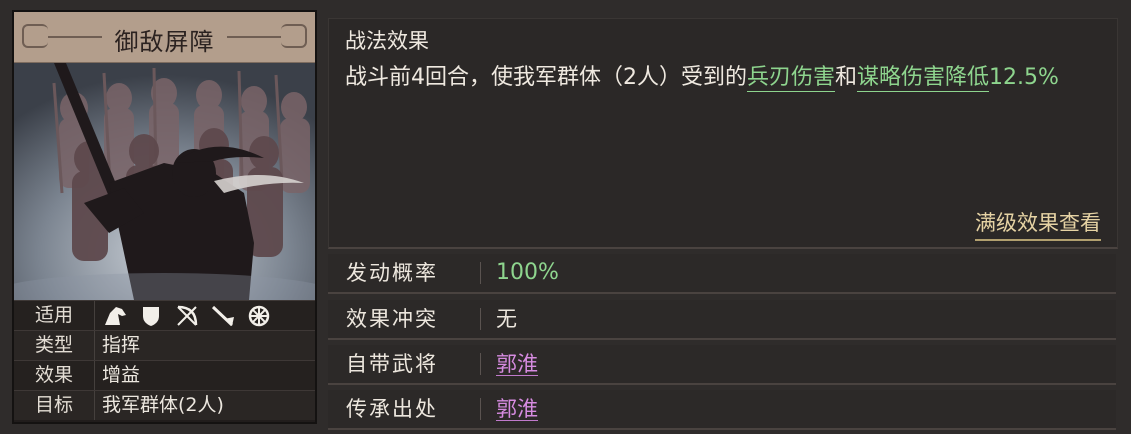  What do you see at coordinates (846, 77) in the screenshot?
I see `effect-text: 和` at bounding box center [846, 77].